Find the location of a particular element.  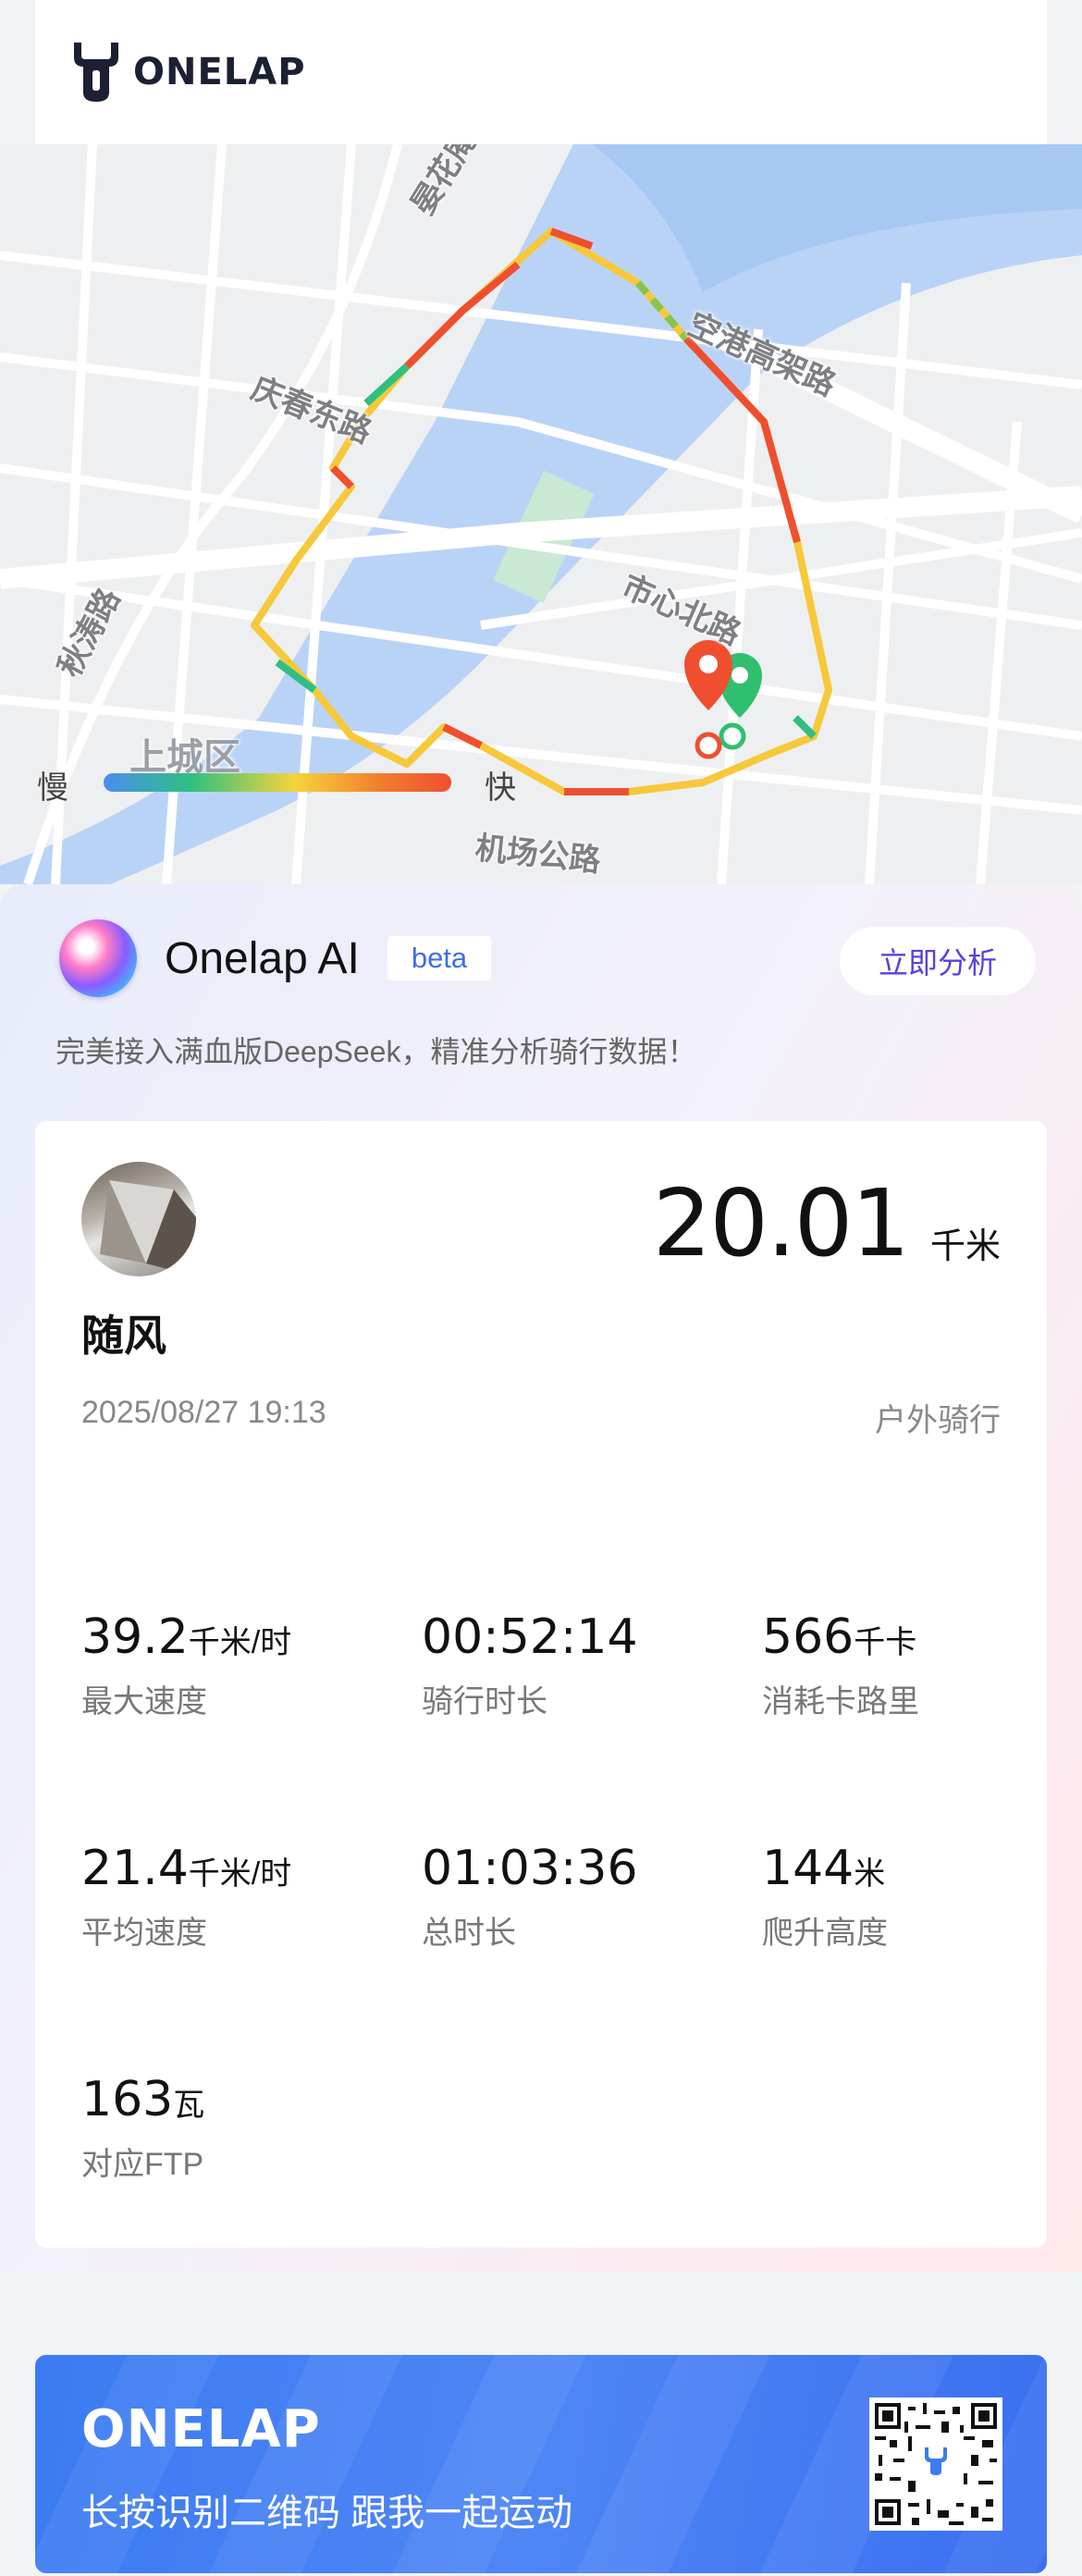

distance-value: 20.01 is located at coordinates (781, 1223).